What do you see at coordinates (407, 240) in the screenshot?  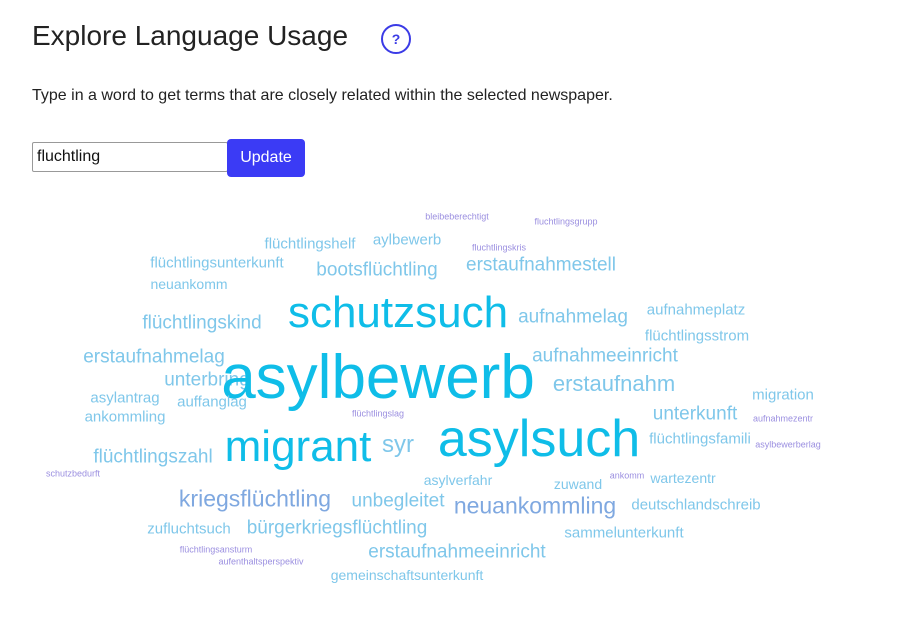 I see `word-cloud-term: aylbewerb` at bounding box center [407, 240].